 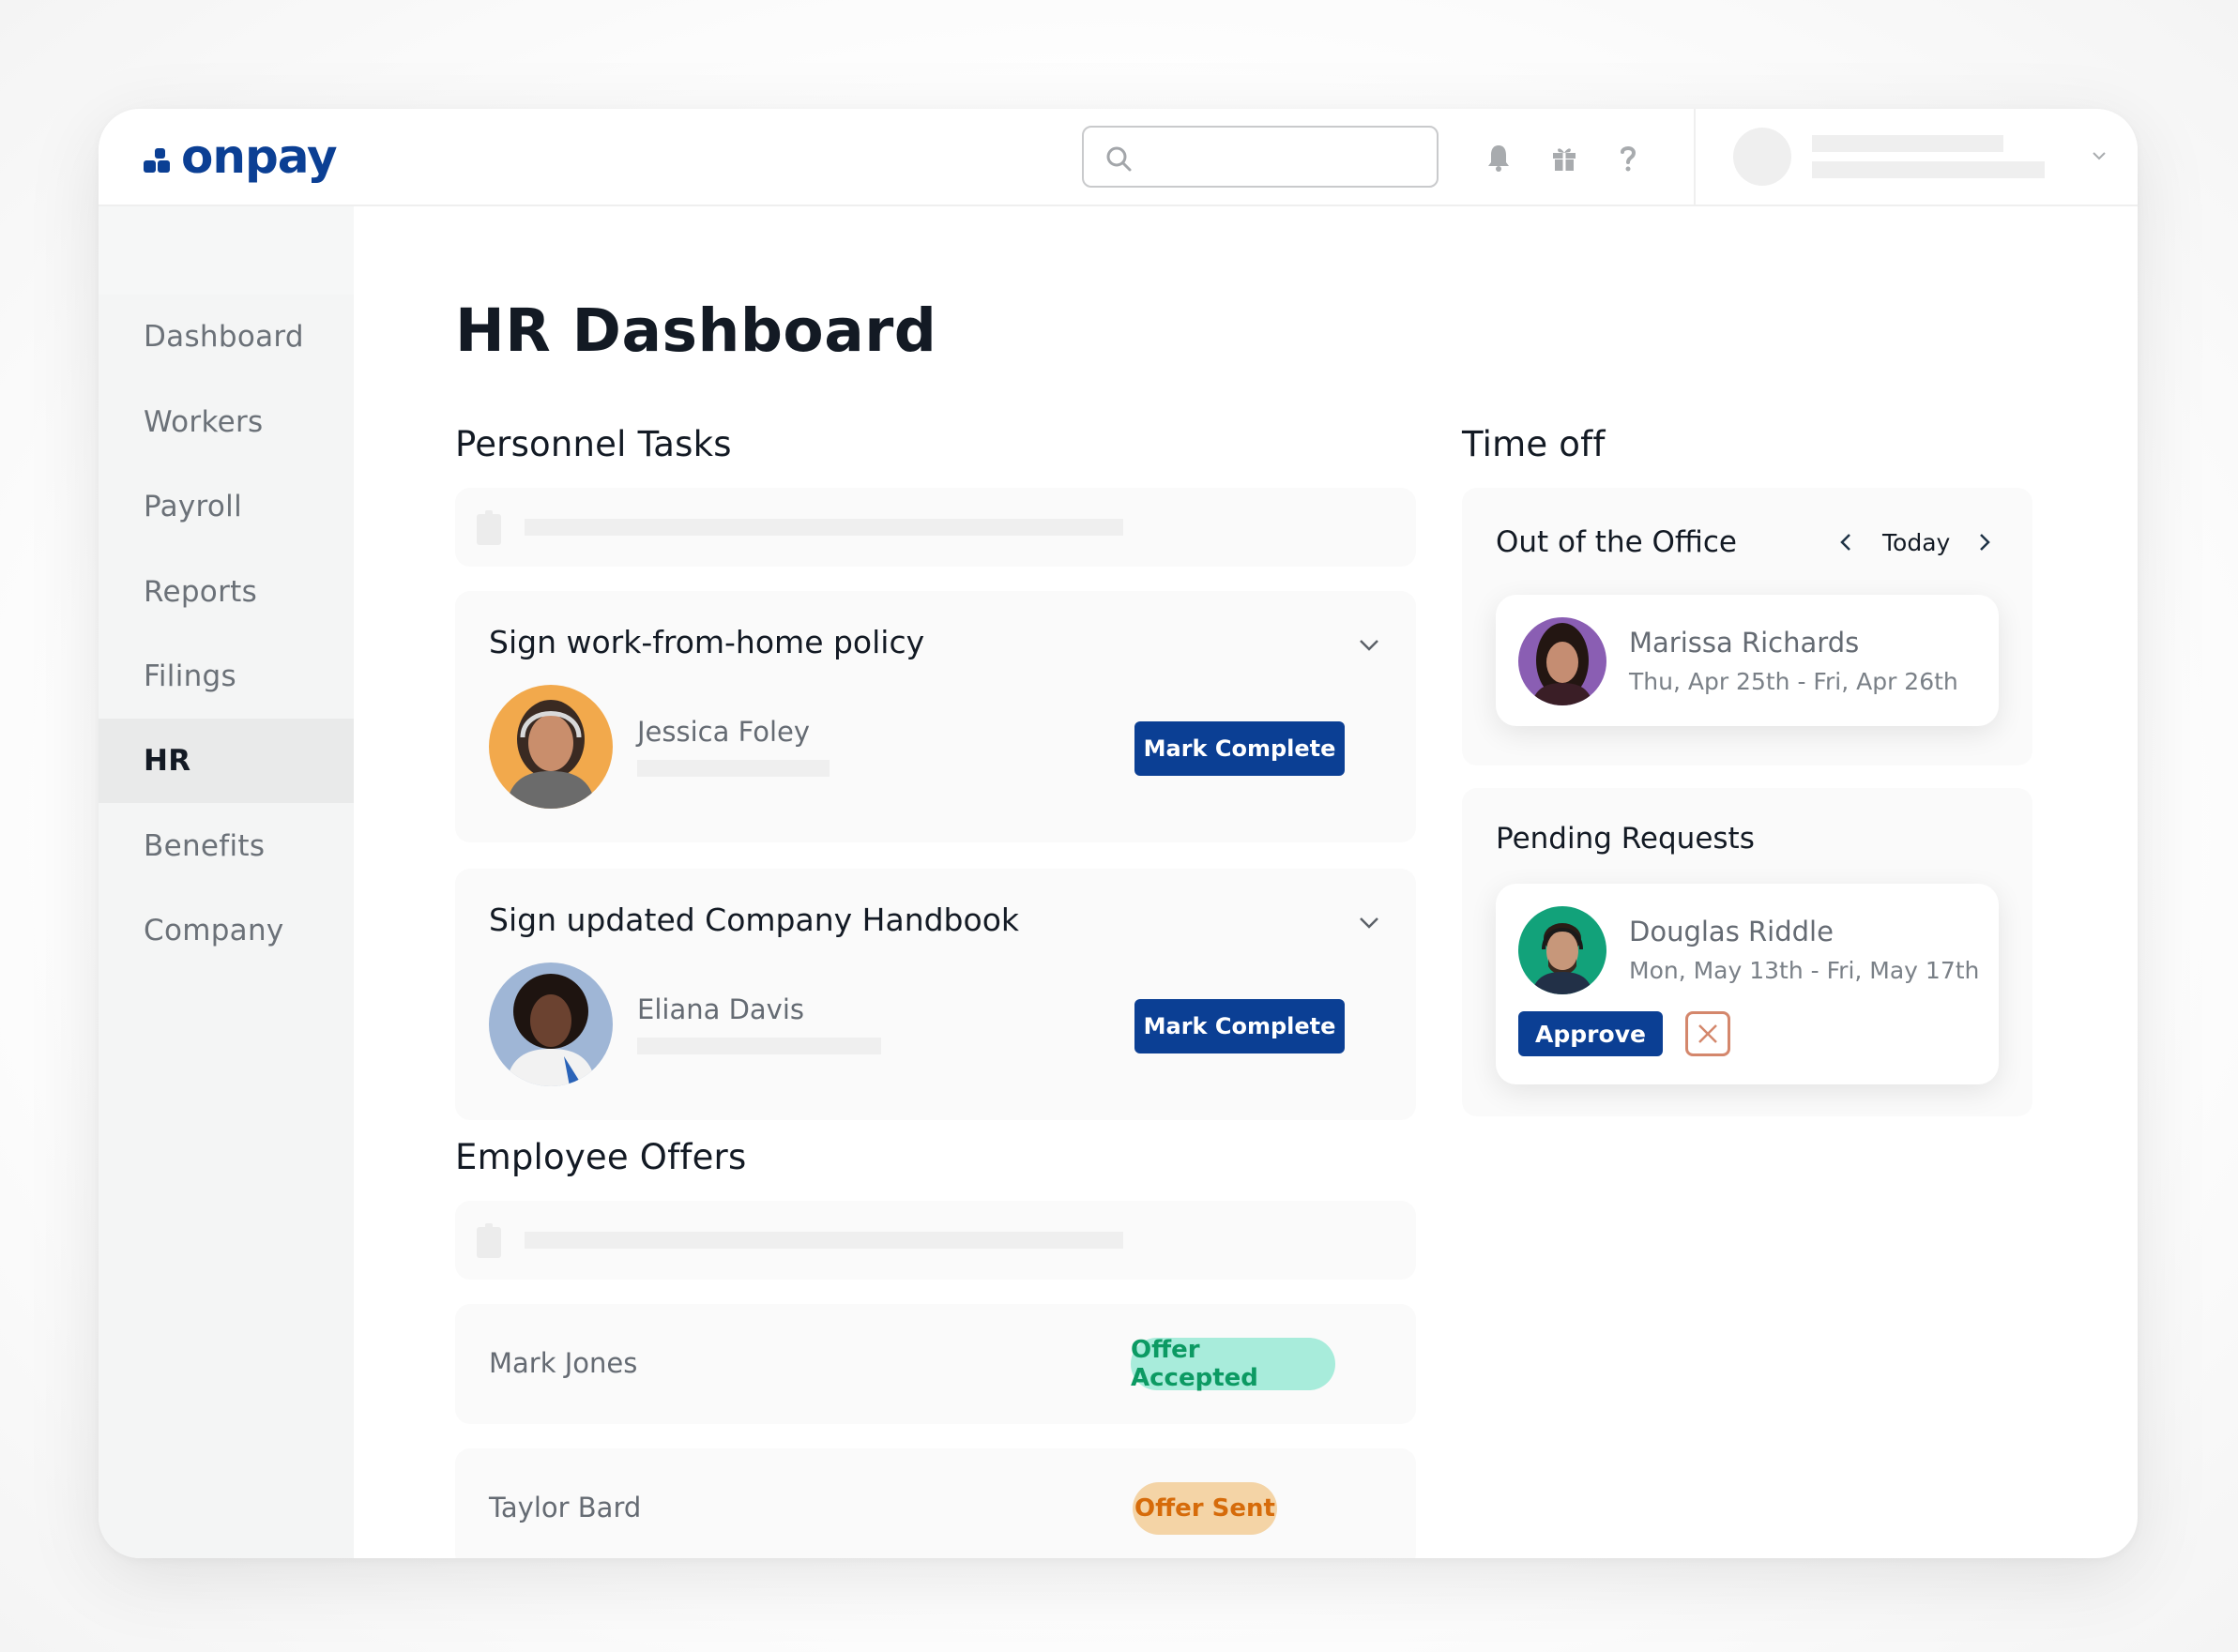 What do you see at coordinates (226, 846) in the screenshot?
I see `sidebar-item-benefits: Benefits` at bounding box center [226, 846].